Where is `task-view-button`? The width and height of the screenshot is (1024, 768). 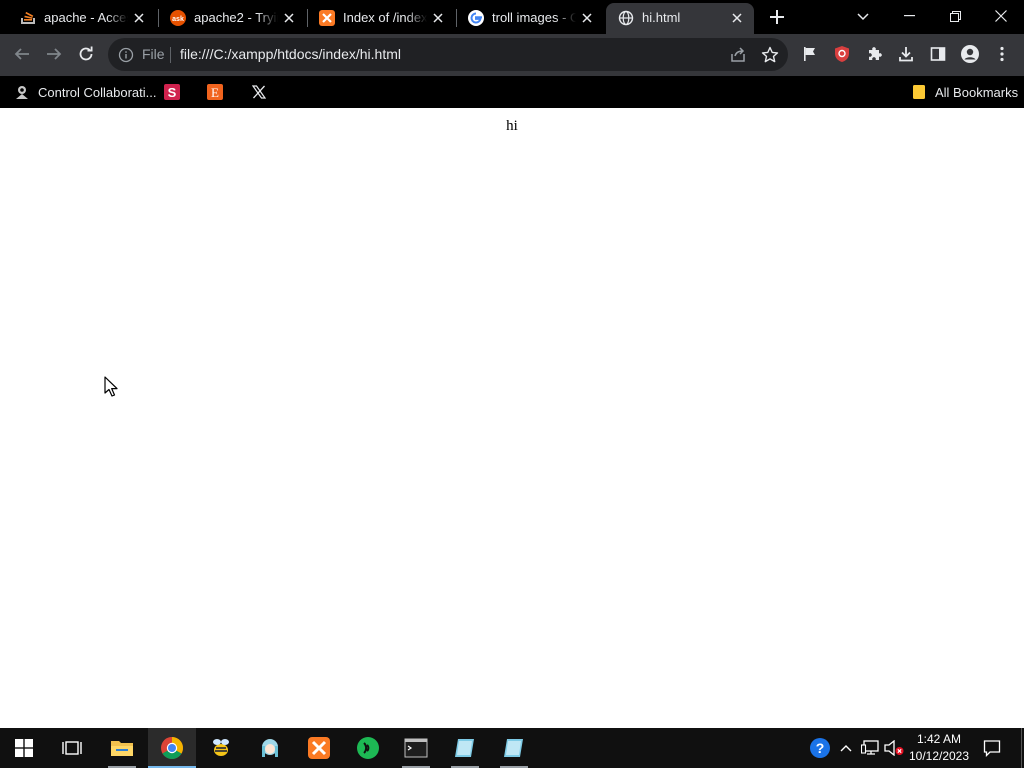
task-view-button is located at coordinates (72, 748).